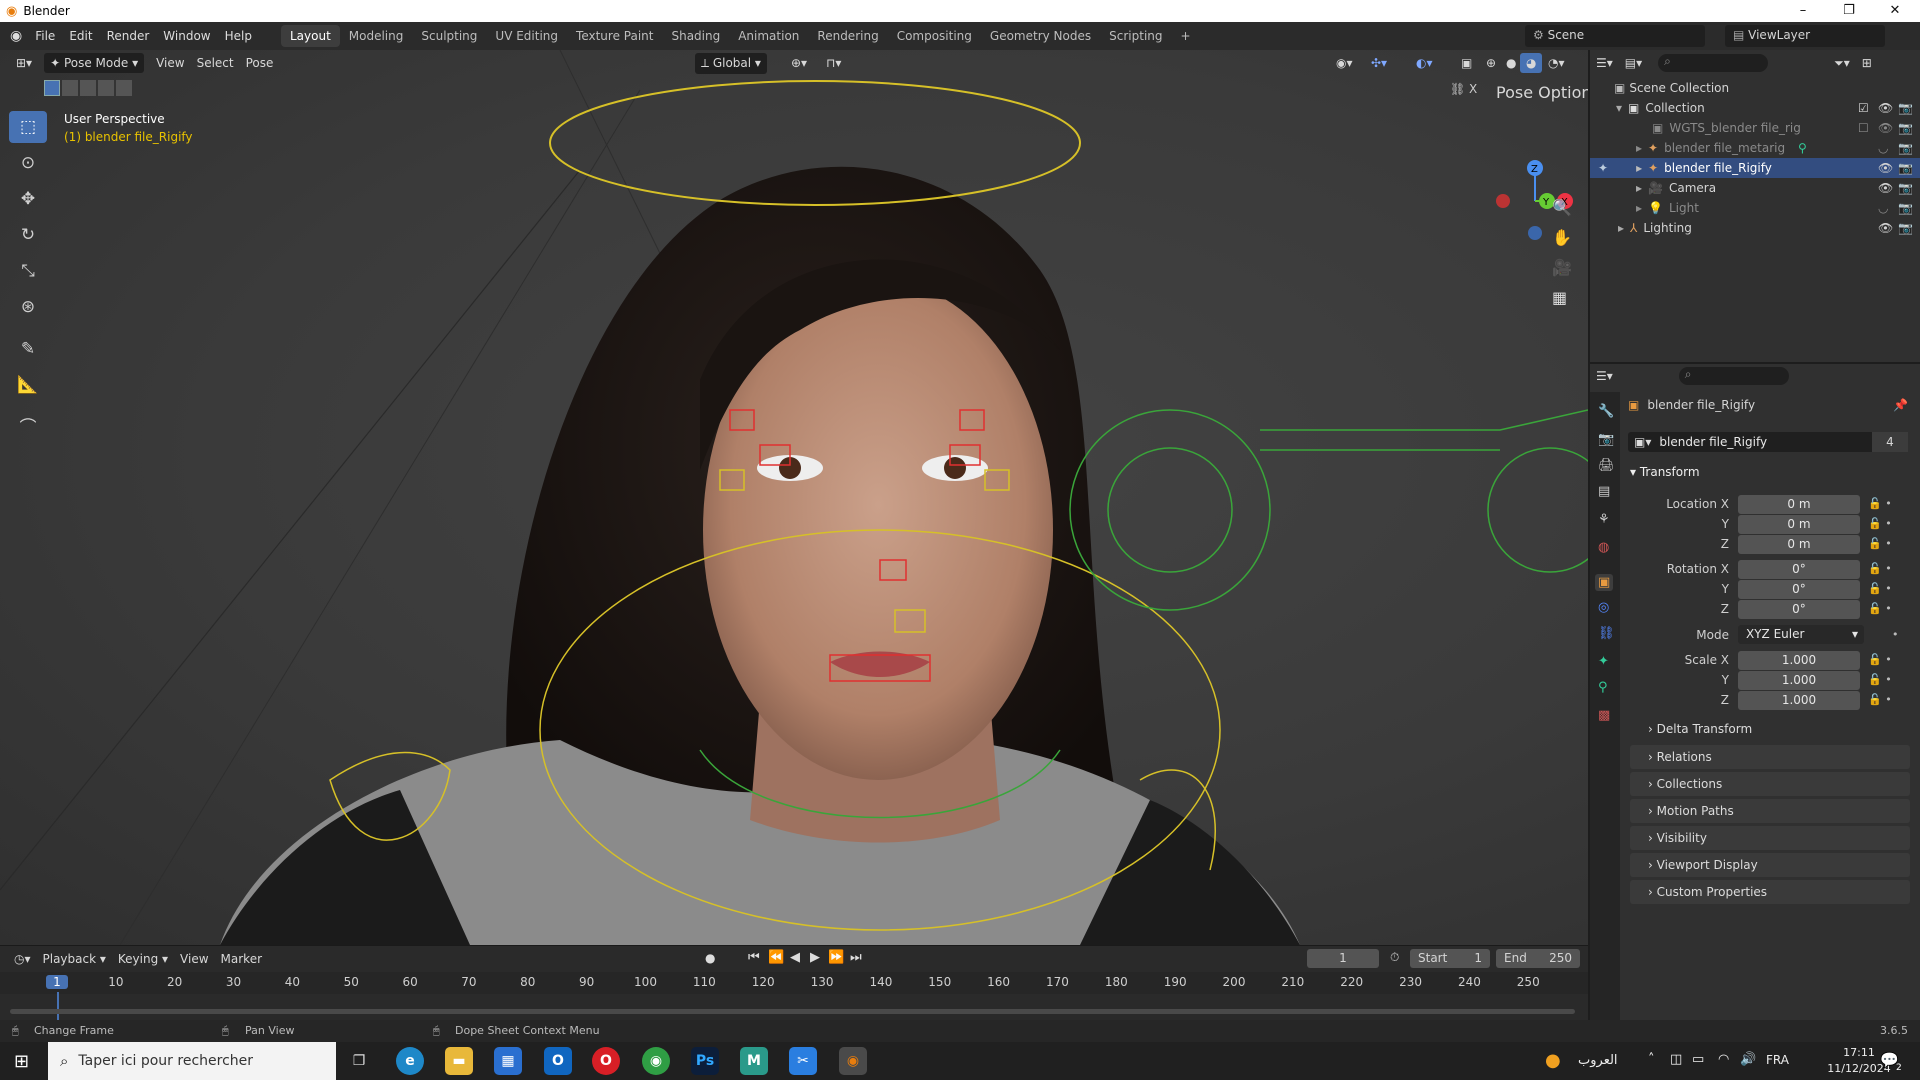 This screenshot has height=1080, width=1920. Describe the element at coordinates (1880, 523) in the screenshot. I see `location-lock-icon: 🔓 •` at that location.